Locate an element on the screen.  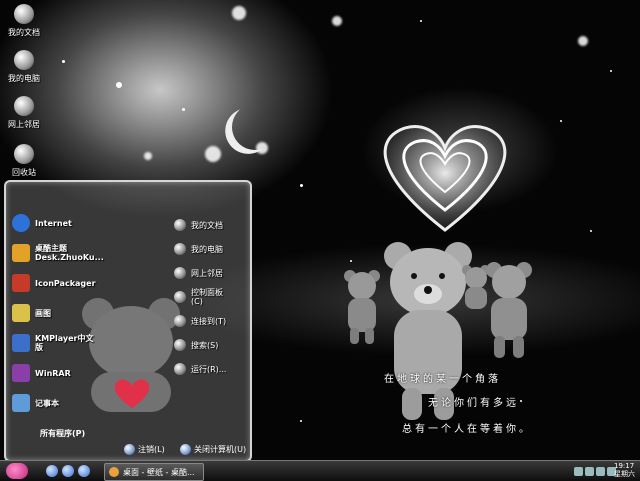
kmplayer-icon is located at coordinates (21, 343).